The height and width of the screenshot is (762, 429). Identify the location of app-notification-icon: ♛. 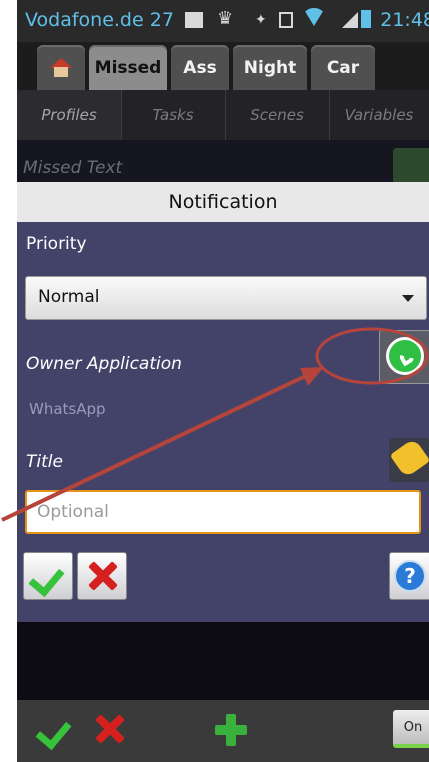
(225, 18).